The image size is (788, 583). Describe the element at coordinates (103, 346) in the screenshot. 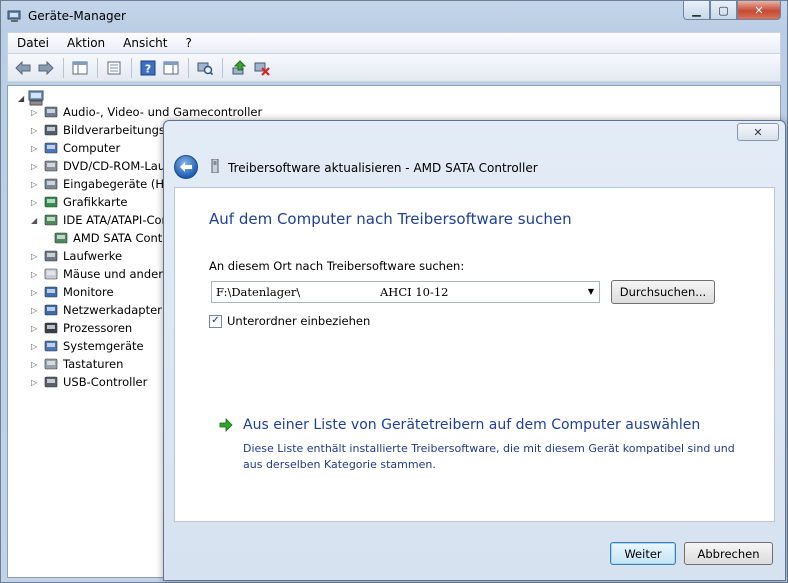

I see `tree-item-label: Systemgeräte` at that location.